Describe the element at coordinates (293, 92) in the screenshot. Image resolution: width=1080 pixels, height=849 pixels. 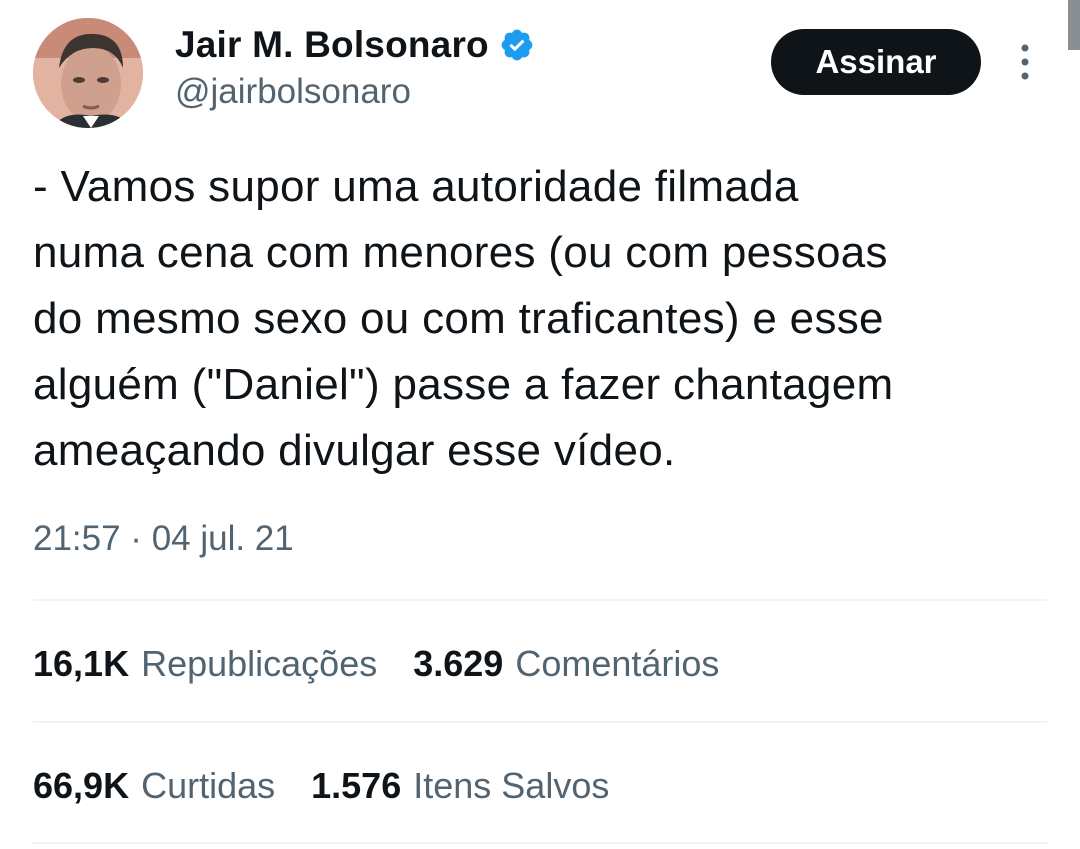
I see `author-handle: @jairbolsonaro` at that location.